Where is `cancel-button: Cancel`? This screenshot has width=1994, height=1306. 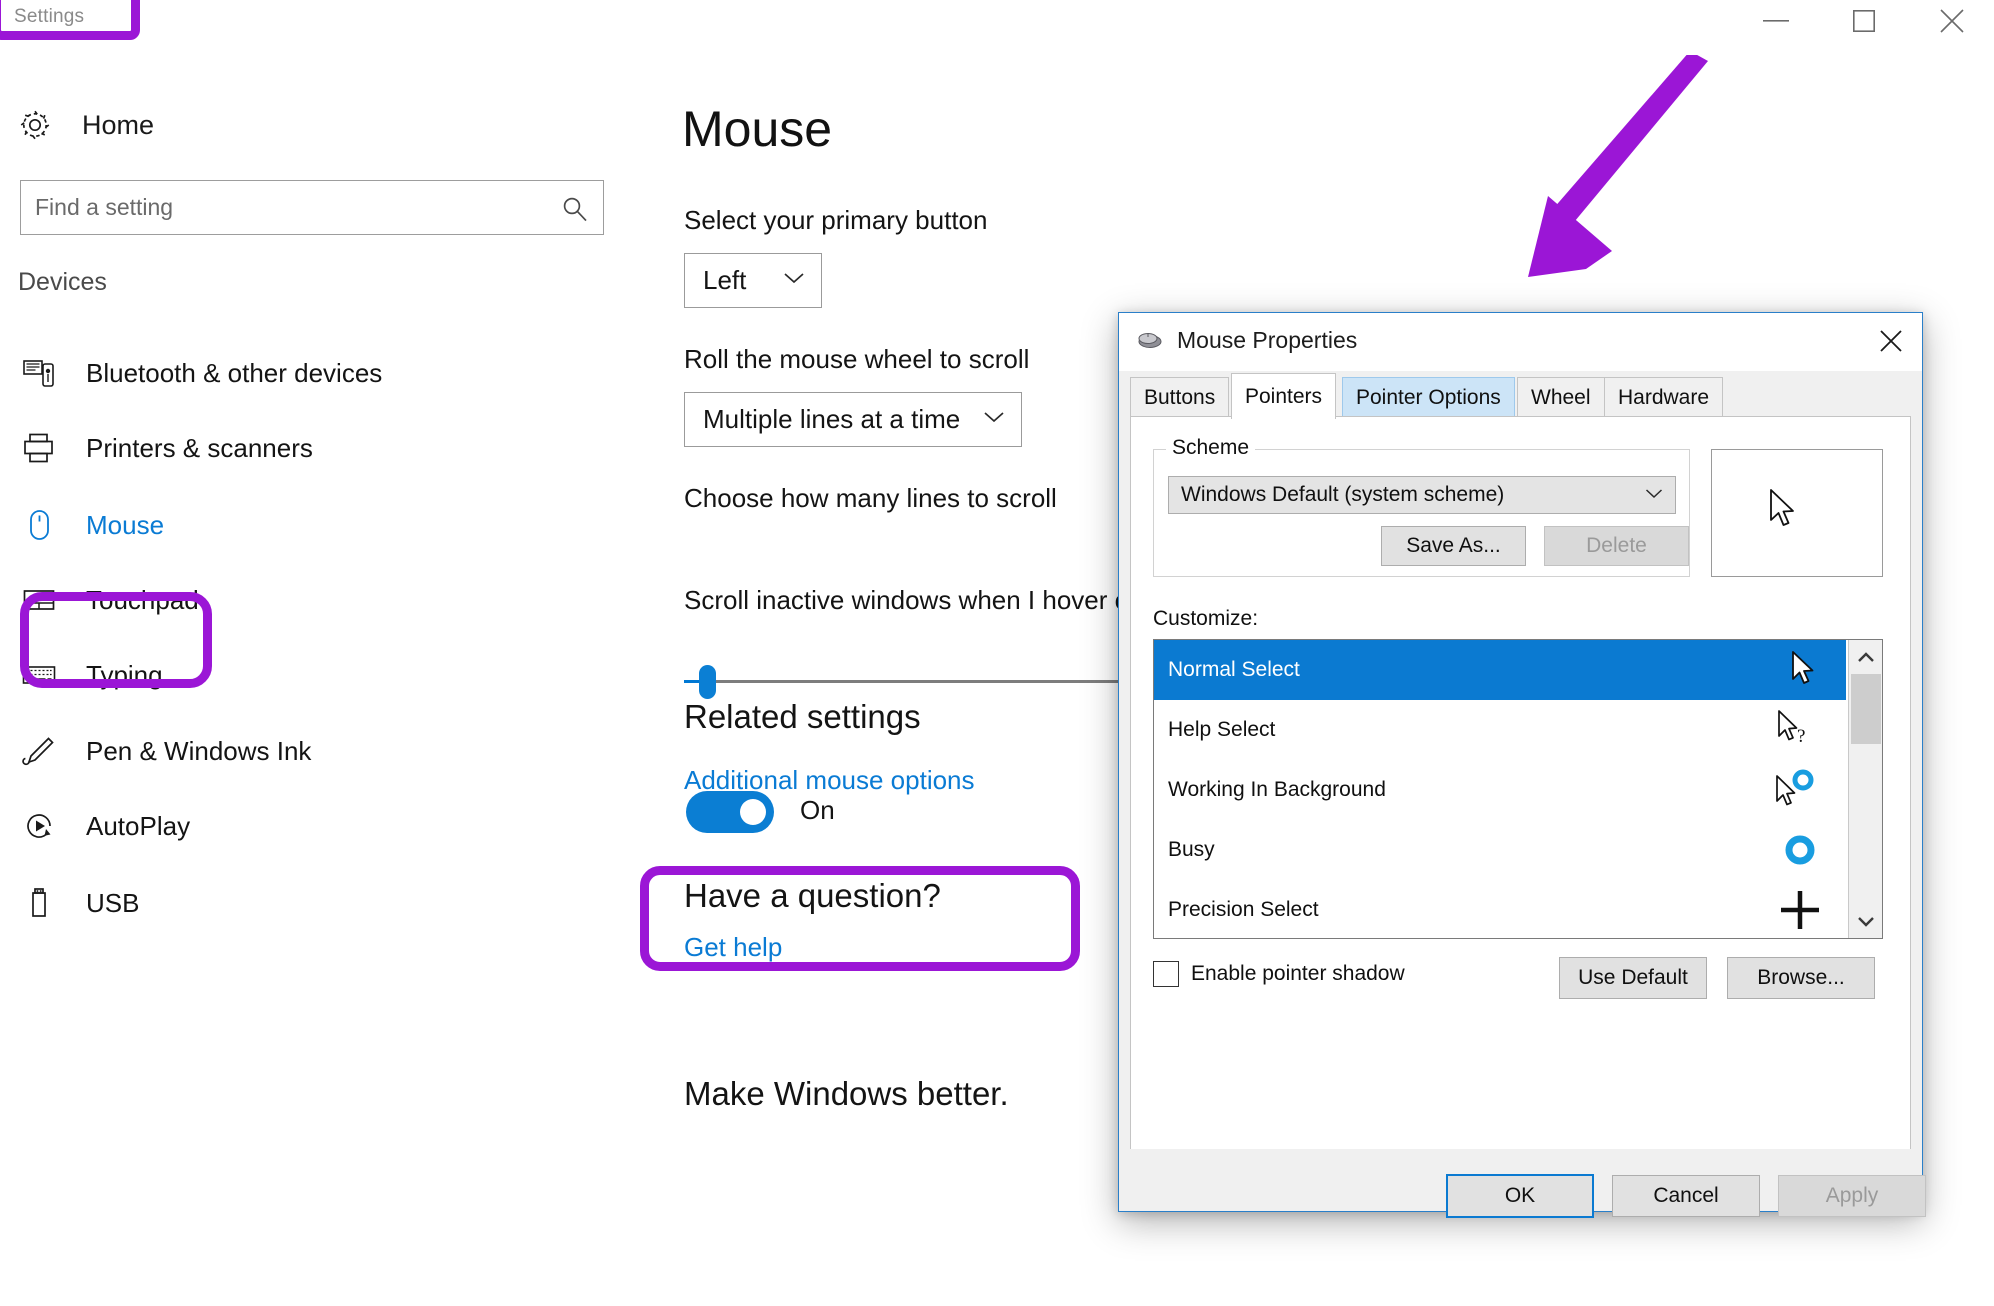
cancel-button: Cancel is located at coordinates (1686, 1196).